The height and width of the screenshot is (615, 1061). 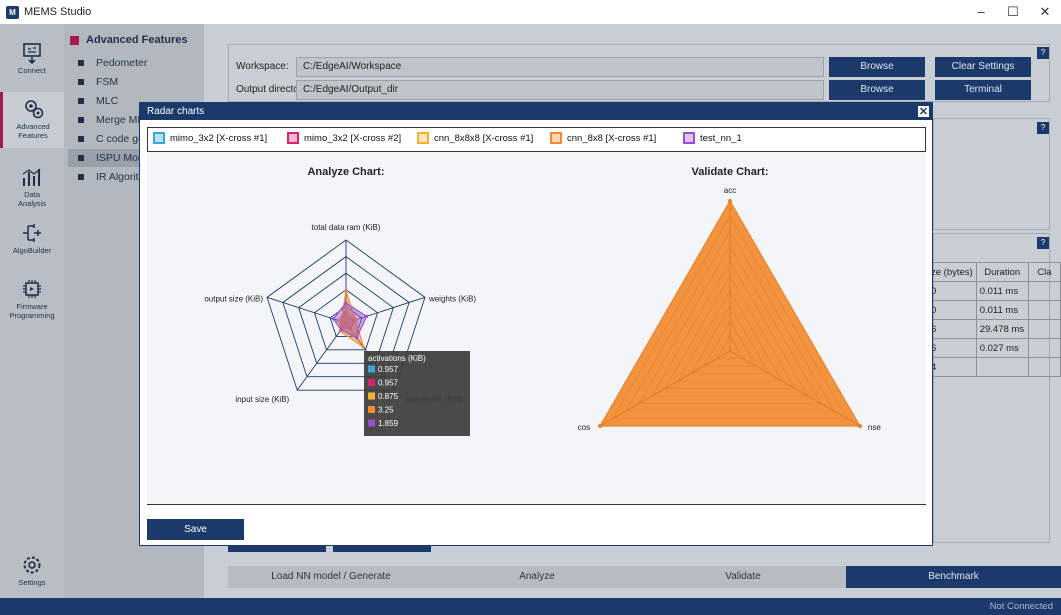 I want to click on maximize-button: ☐, so click(x=1013, y=12).